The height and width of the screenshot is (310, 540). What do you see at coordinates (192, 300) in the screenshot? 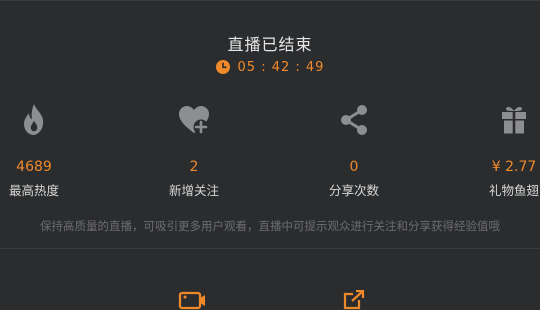
I see `video-replay-icon` at bounding box center [192, 300].